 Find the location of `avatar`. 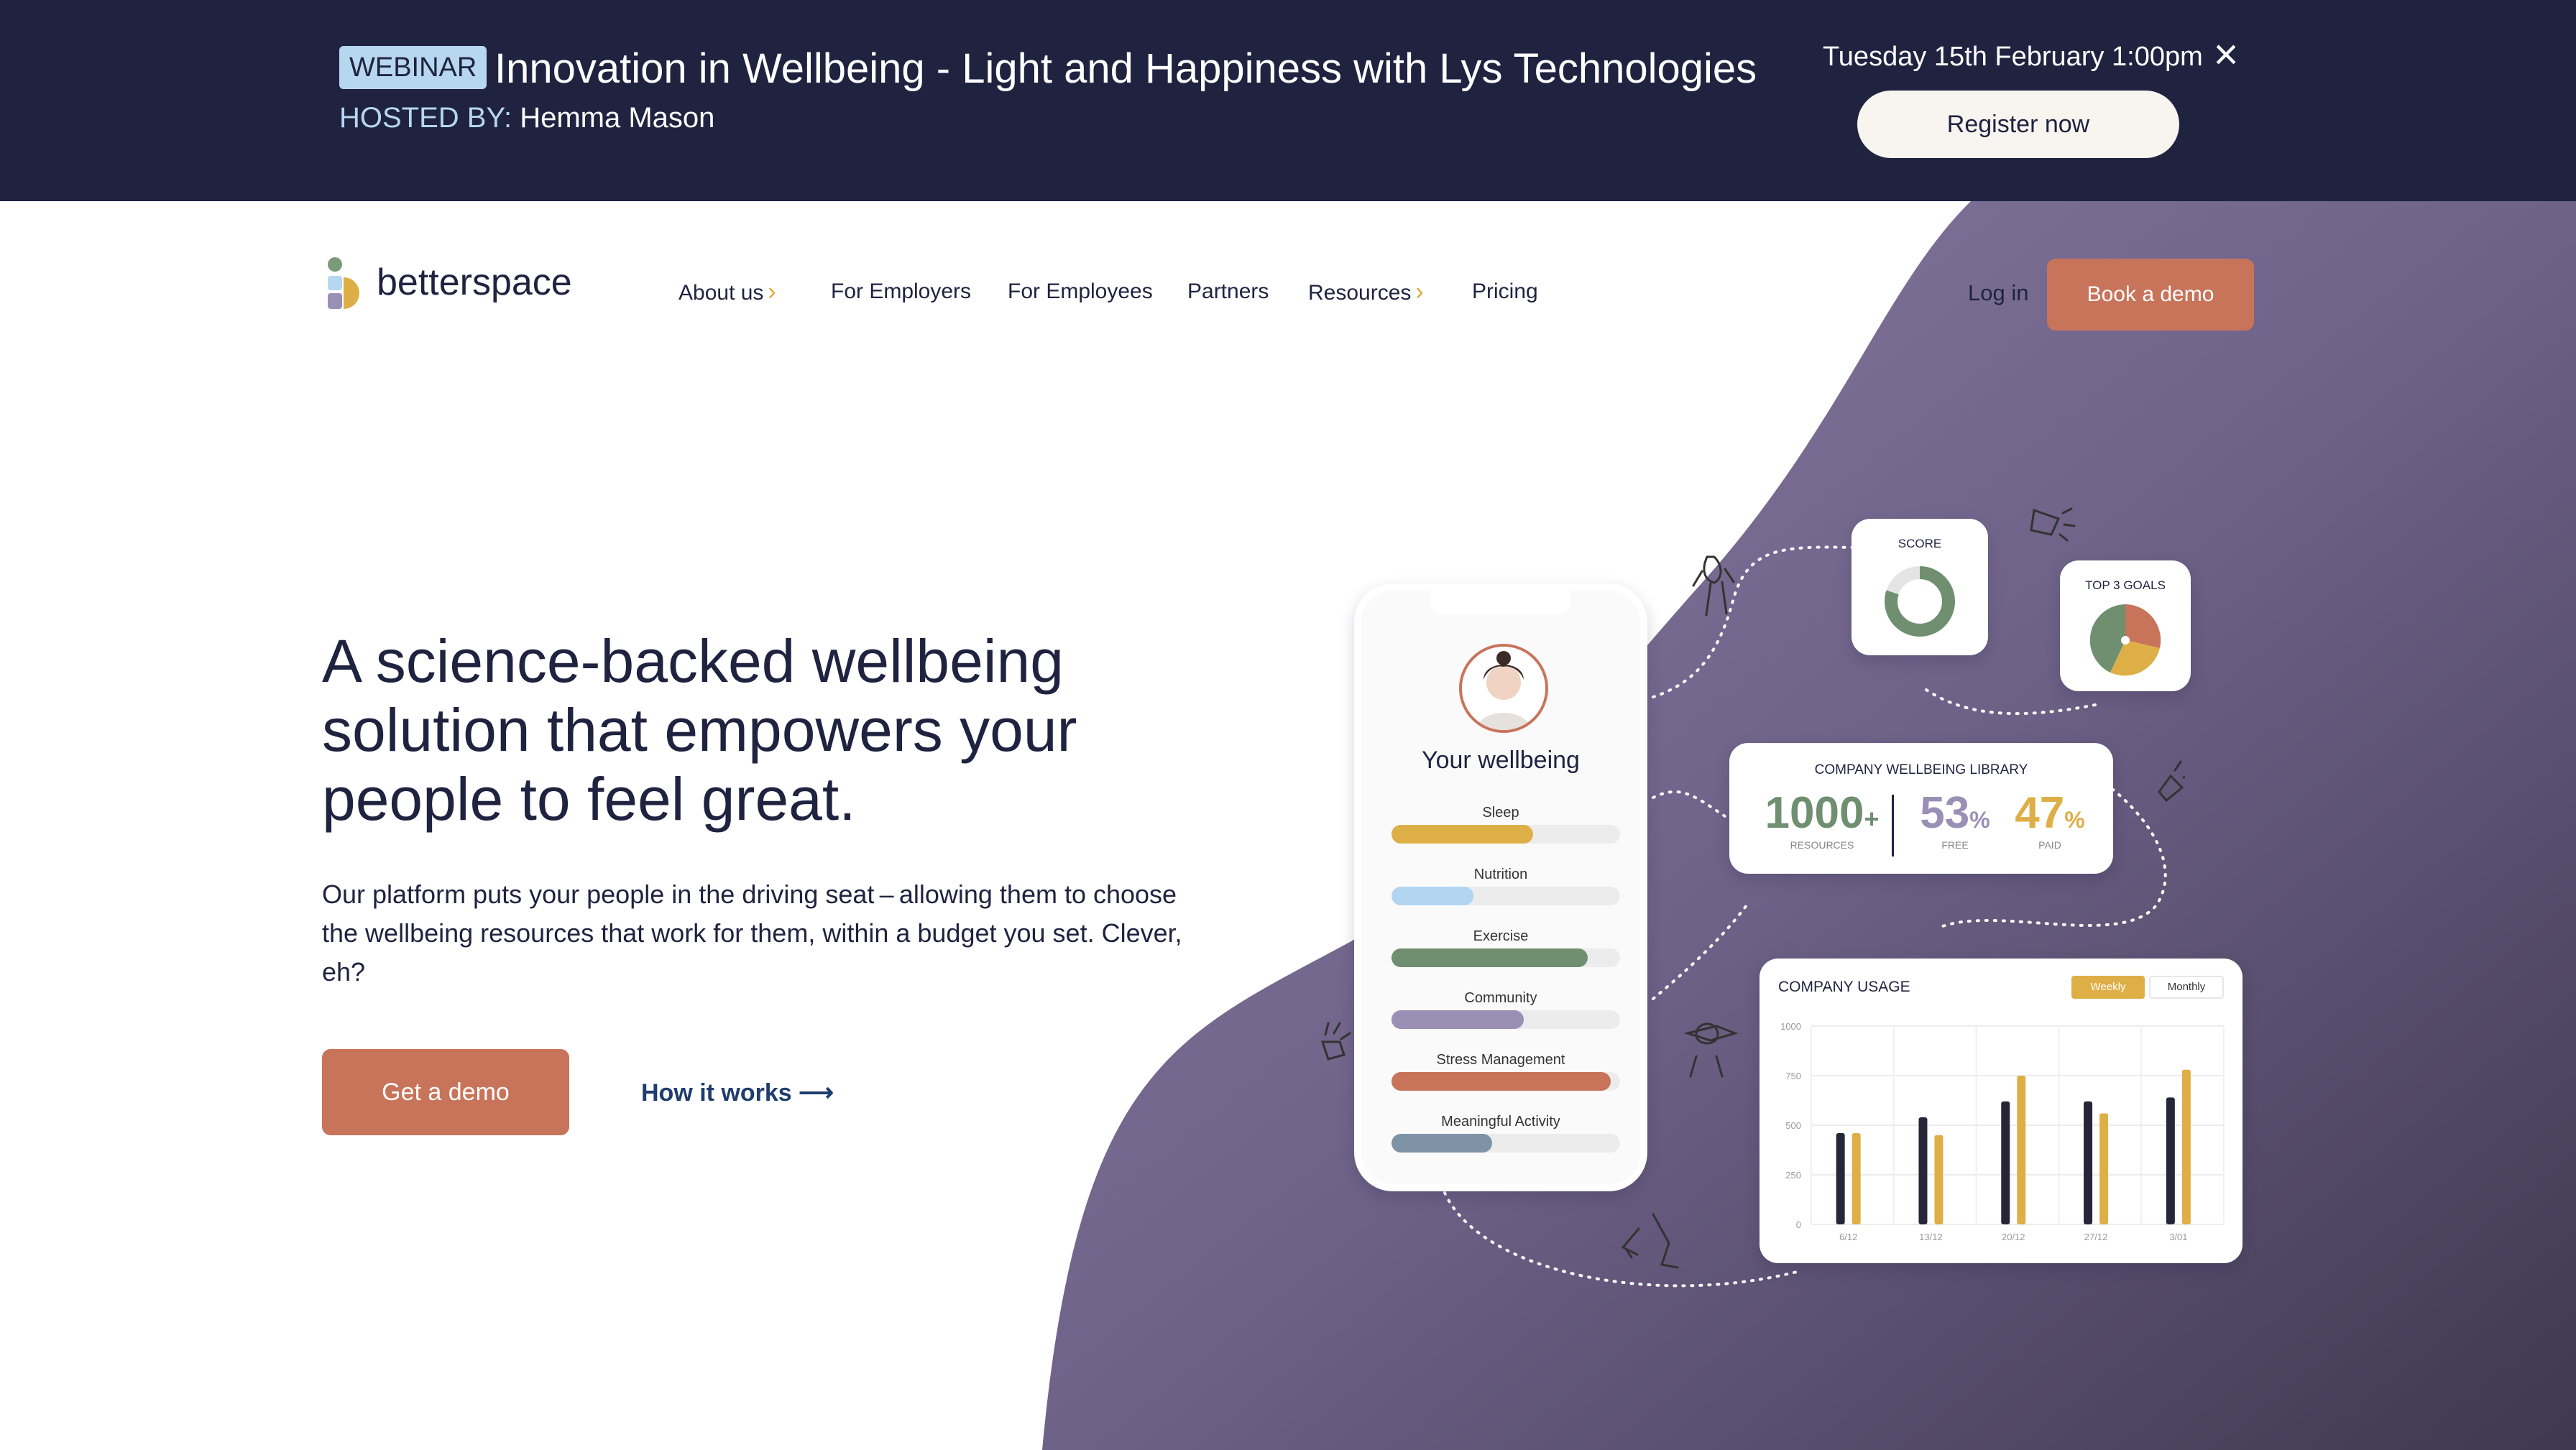

avatar is located at coordinates (1503, 688).